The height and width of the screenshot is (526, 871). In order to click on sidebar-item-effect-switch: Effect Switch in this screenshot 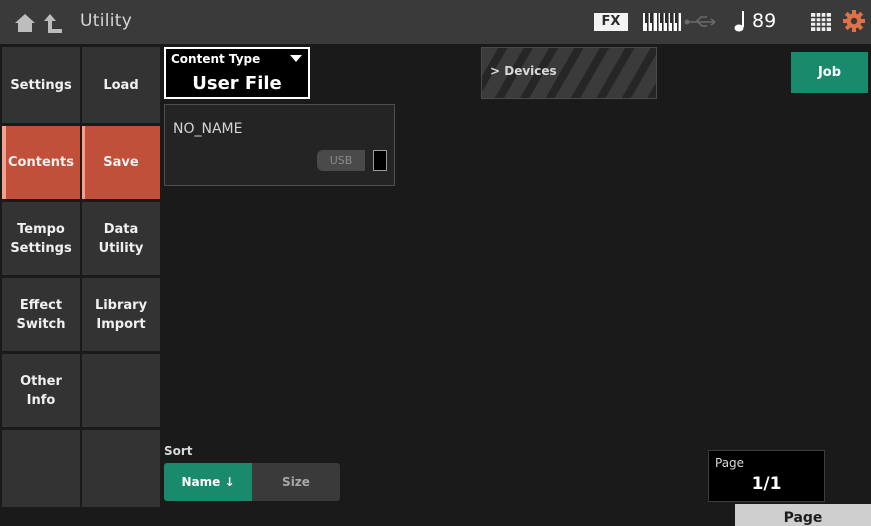, I will do `click(41, 314)`.